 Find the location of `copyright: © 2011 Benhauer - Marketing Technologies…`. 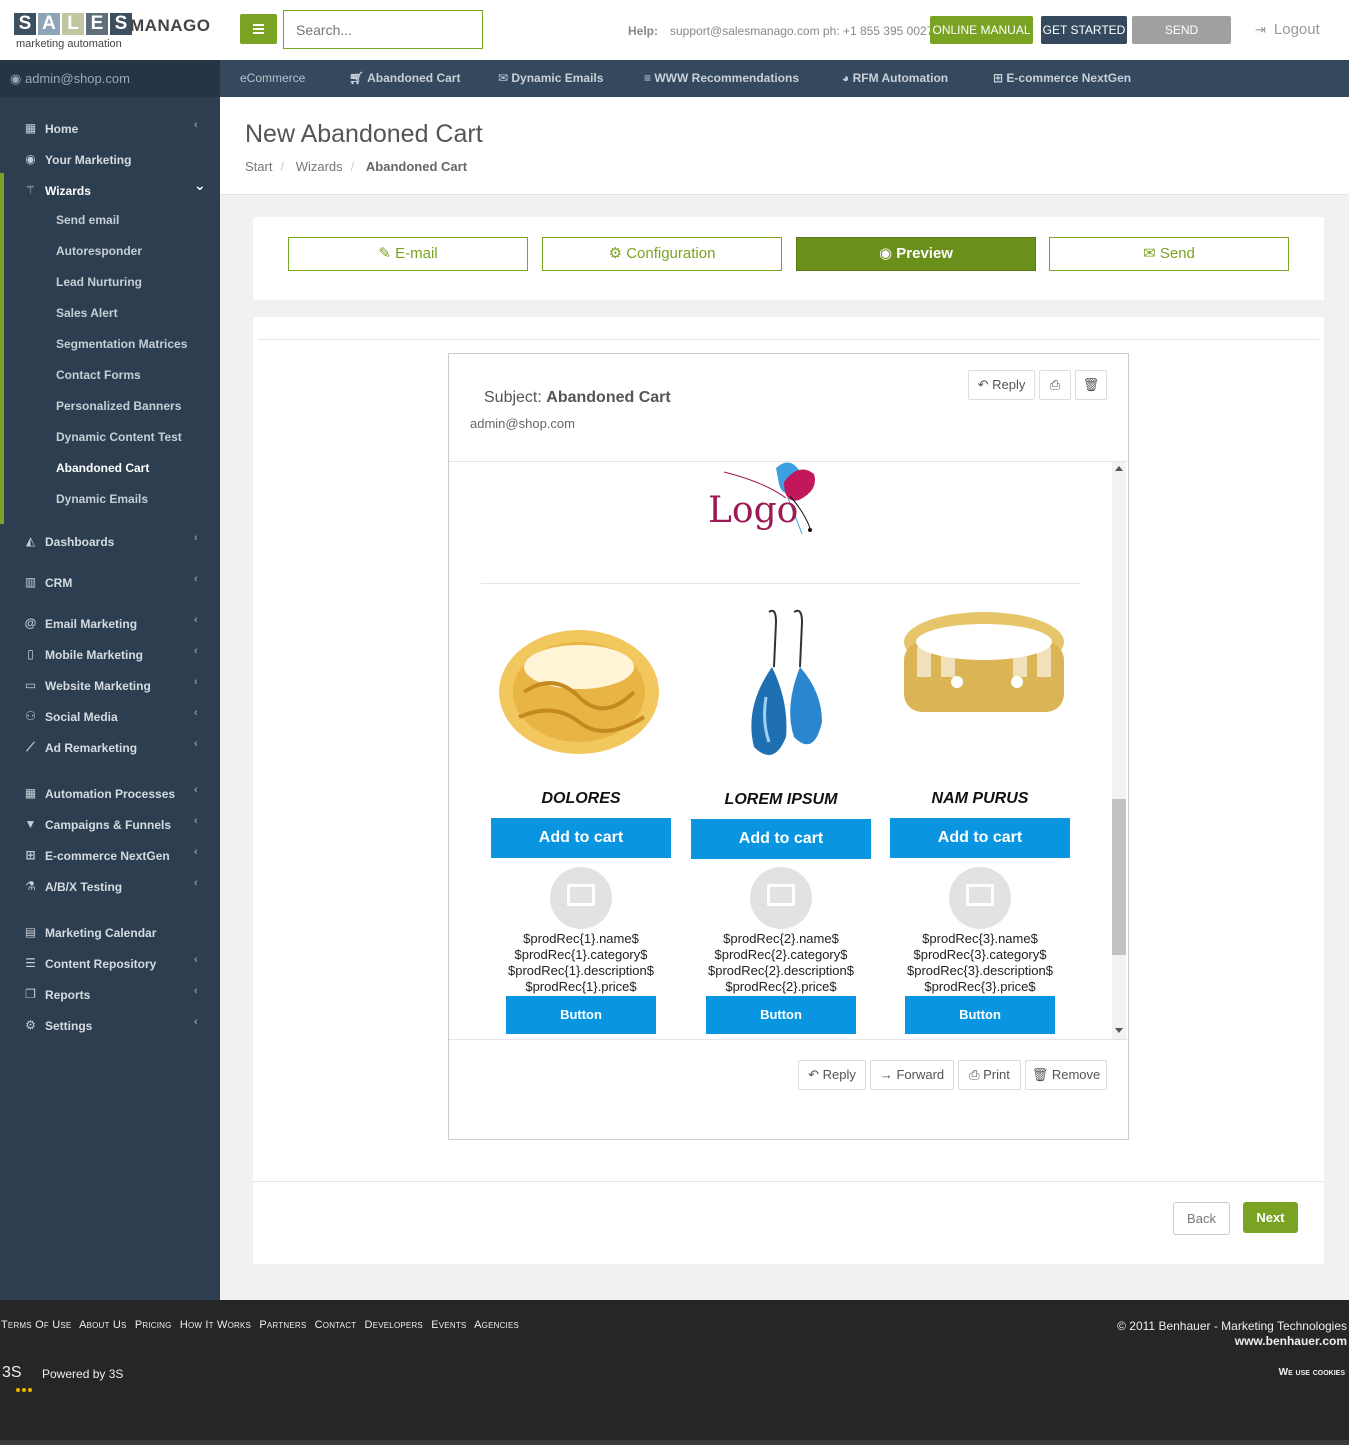

copyright: © 2011 Benhauer - Marketing Technologies… is located at coordinates (1232, 1334).